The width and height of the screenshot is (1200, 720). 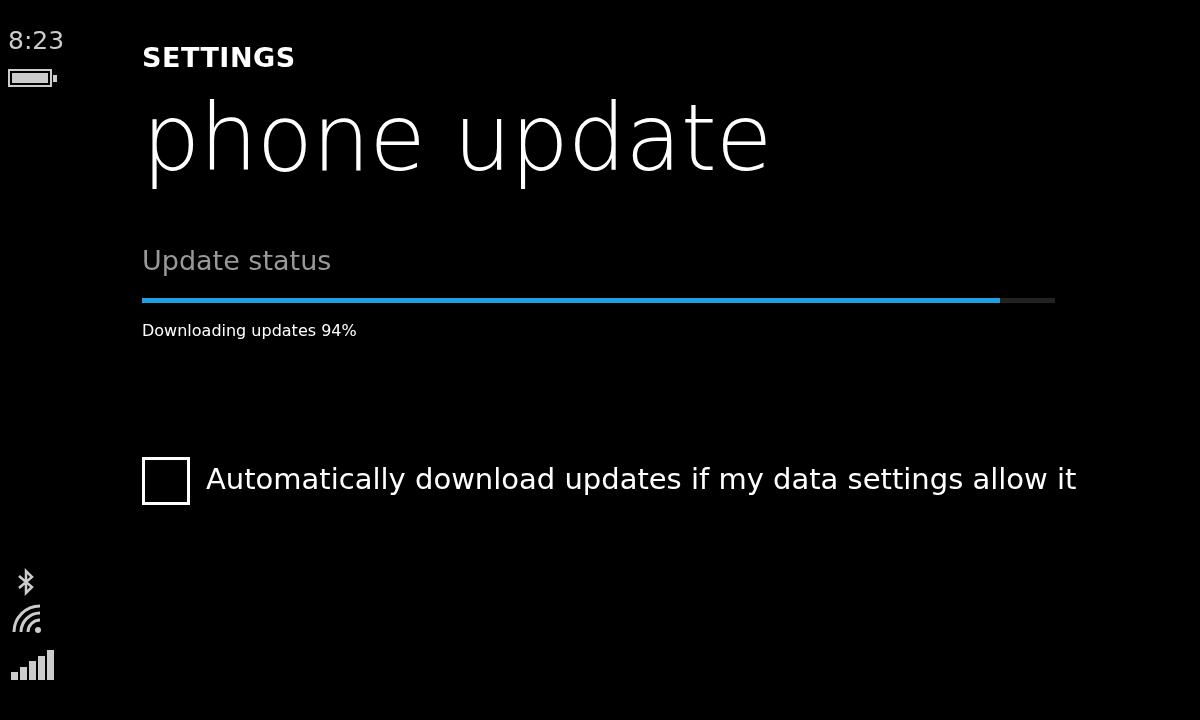 I want to click on progress-status: Downloading updates 94%, so click(x=250, y=331).